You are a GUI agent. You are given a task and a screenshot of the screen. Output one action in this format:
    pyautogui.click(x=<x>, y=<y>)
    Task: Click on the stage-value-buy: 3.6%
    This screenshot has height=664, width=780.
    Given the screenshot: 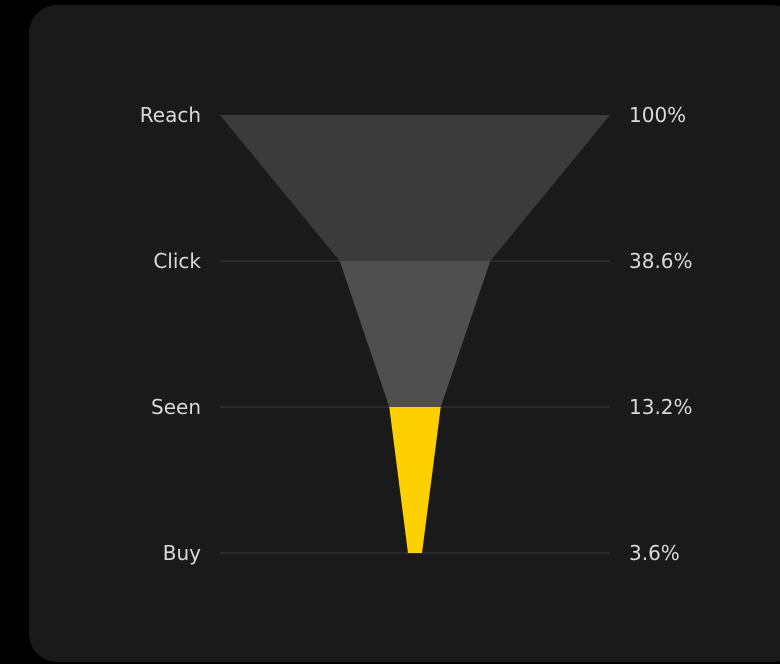 What is the action you would take?
    pyautogui.click(x=654, y=553)
    